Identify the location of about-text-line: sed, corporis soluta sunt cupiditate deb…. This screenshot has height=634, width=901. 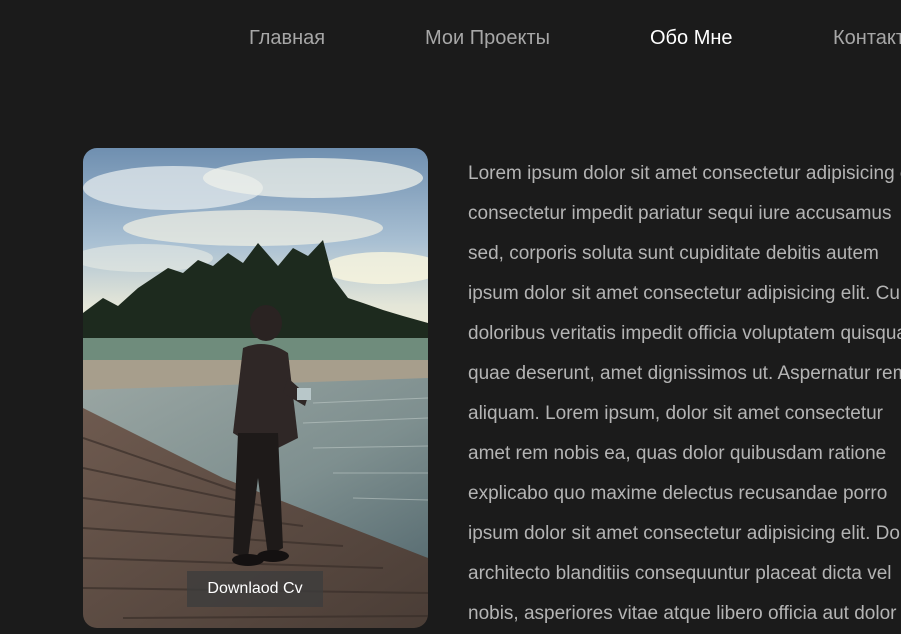
(673, 253).